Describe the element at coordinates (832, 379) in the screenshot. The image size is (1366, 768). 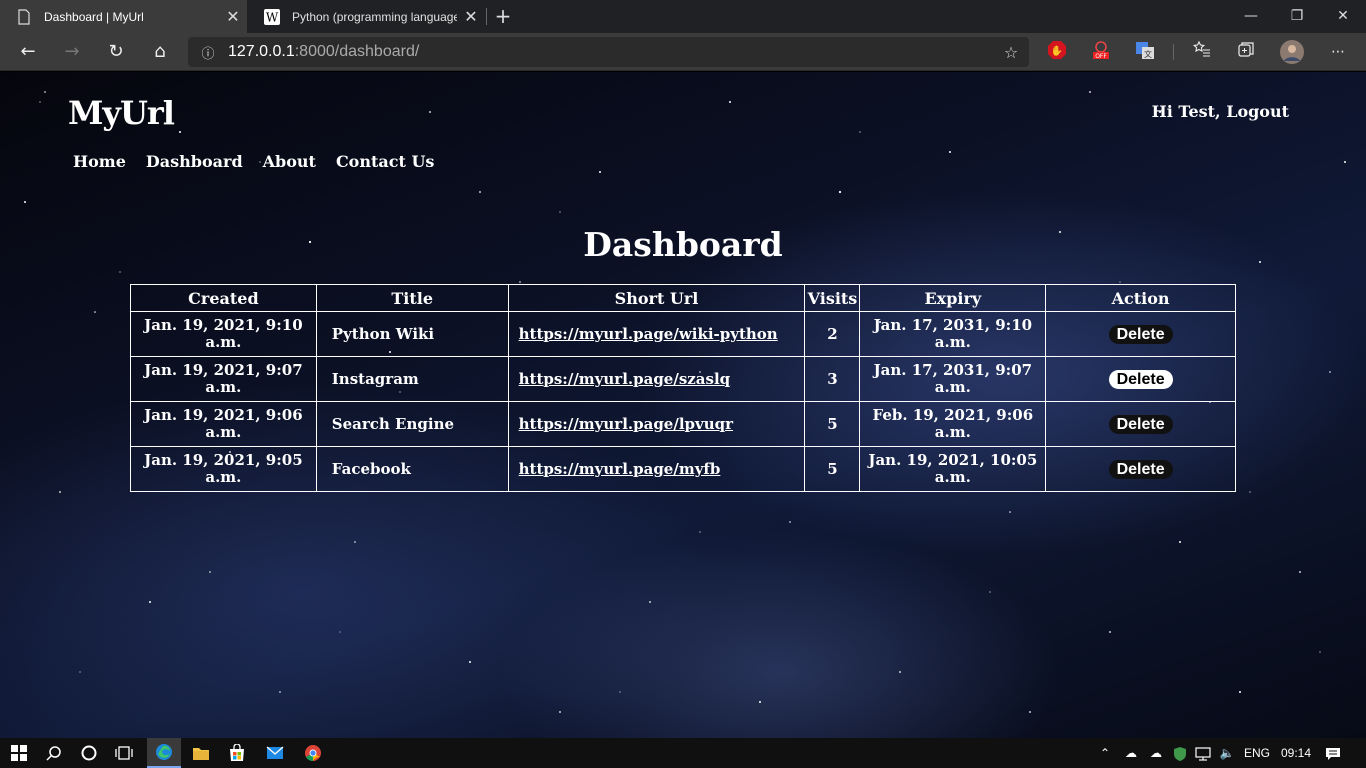
I see `visits-cell: 3` at that location.